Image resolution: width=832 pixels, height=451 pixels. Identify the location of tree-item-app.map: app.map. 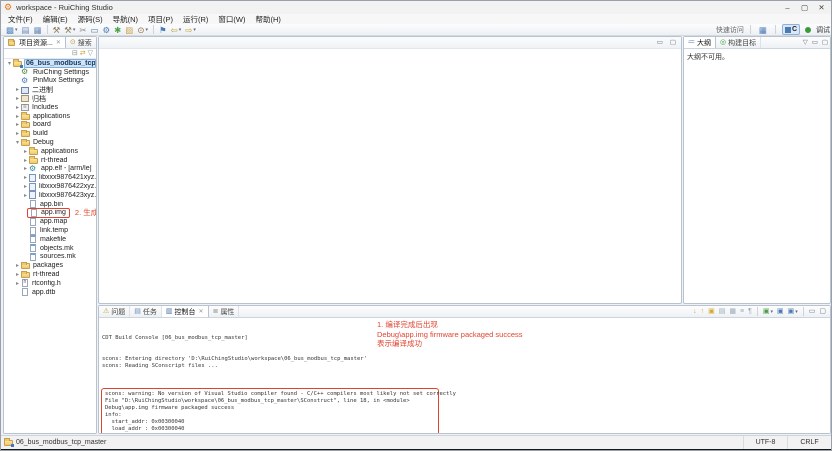
(50, 221).